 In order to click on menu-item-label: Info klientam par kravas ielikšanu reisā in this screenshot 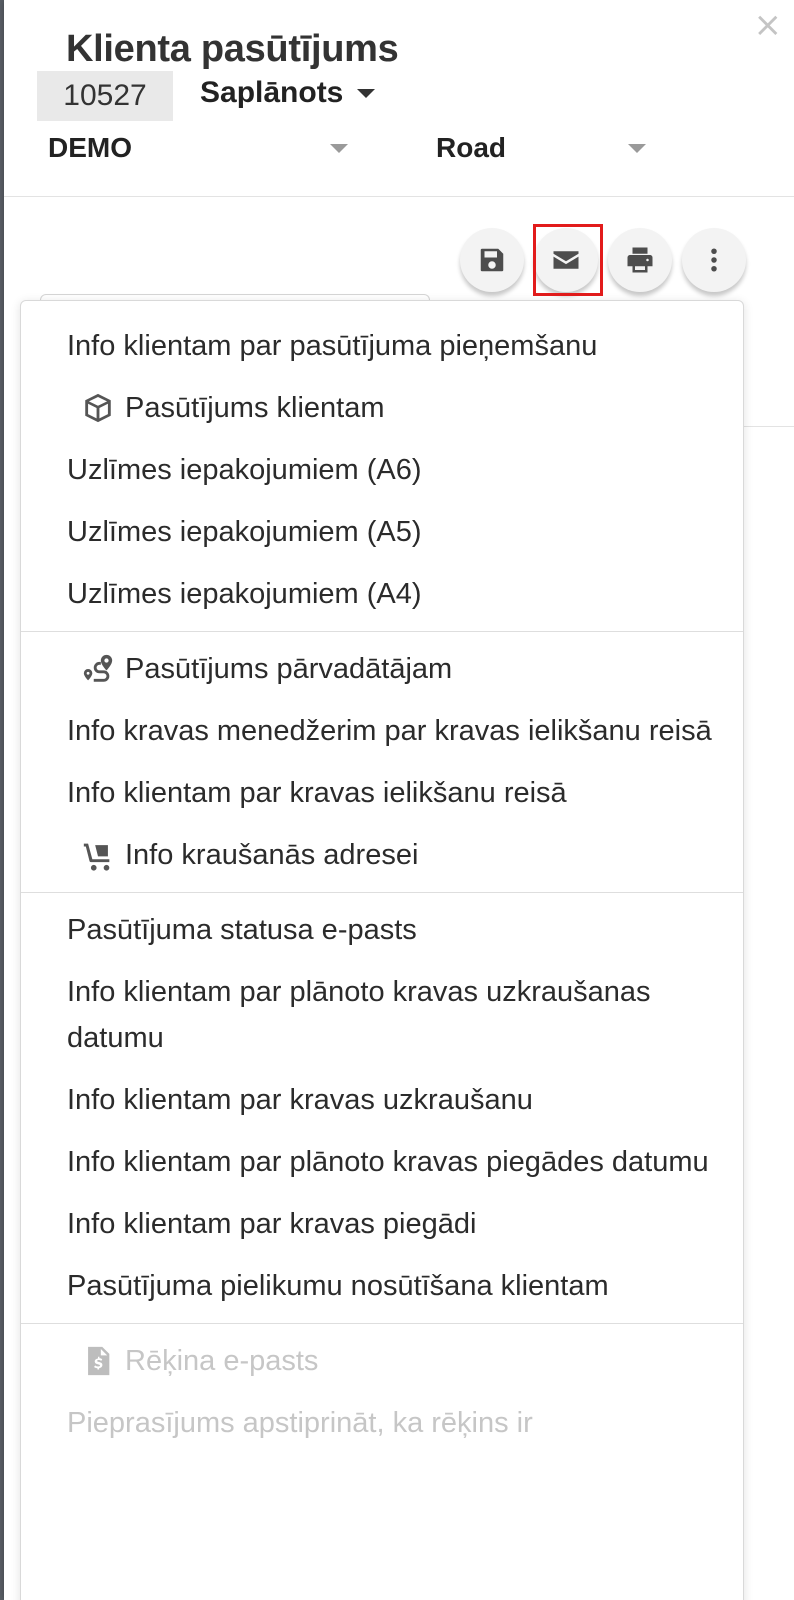, I will do `click(317, 793)`.